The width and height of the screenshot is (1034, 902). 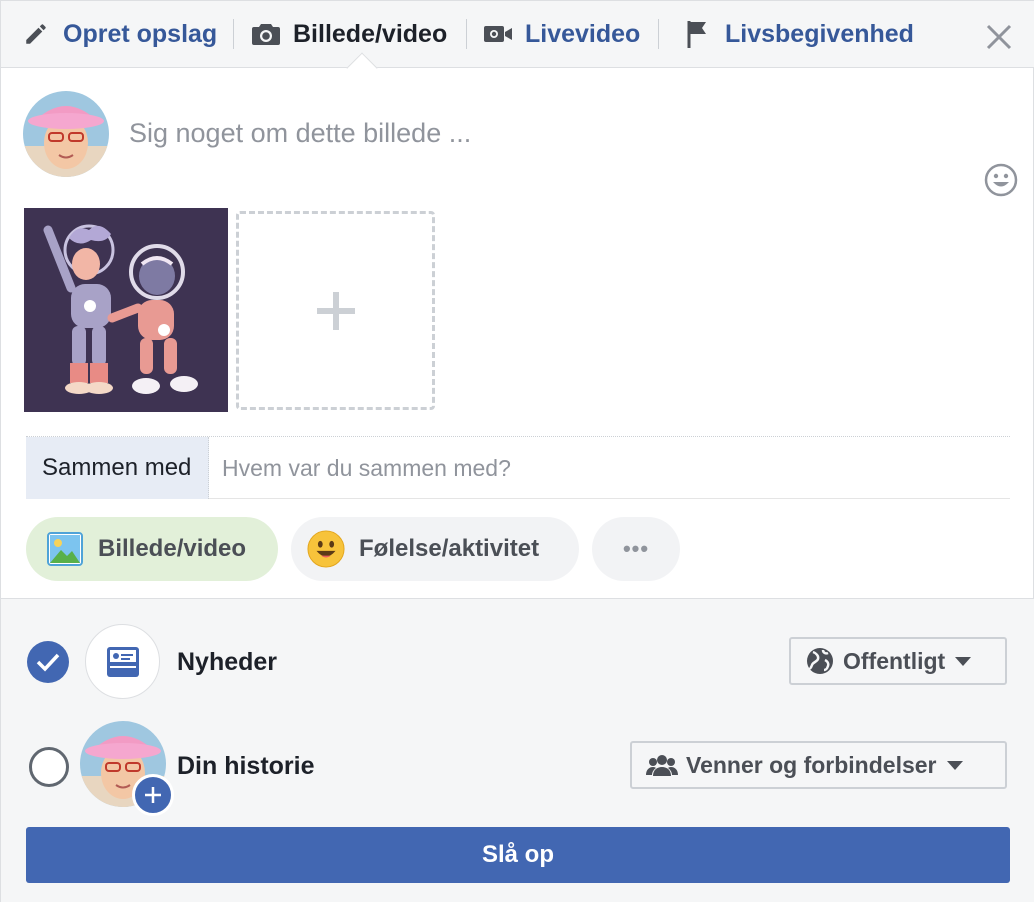 I want to click on news-feed-icon, so click(x=122, y=661).